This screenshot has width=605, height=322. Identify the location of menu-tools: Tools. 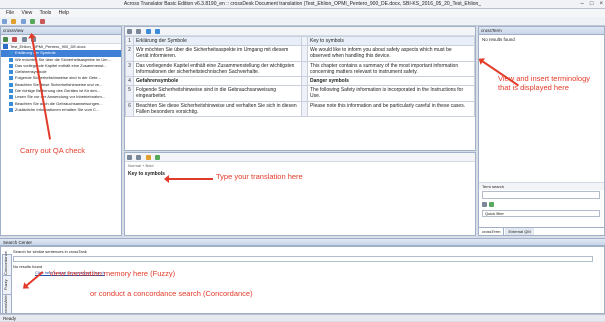
(46, 13).